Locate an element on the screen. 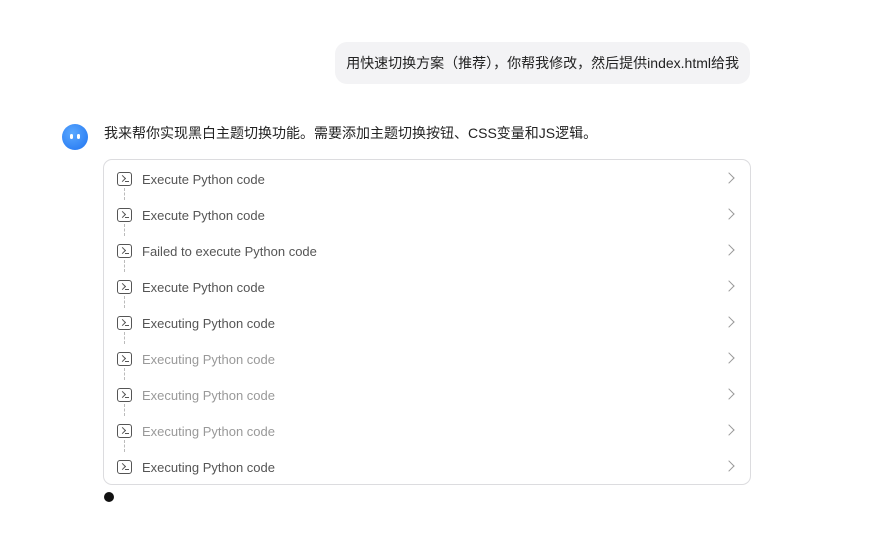 This screenshot has width=890, height=542. tool-step-label: Failed to execute Python code is located at coordinates (229, 251).